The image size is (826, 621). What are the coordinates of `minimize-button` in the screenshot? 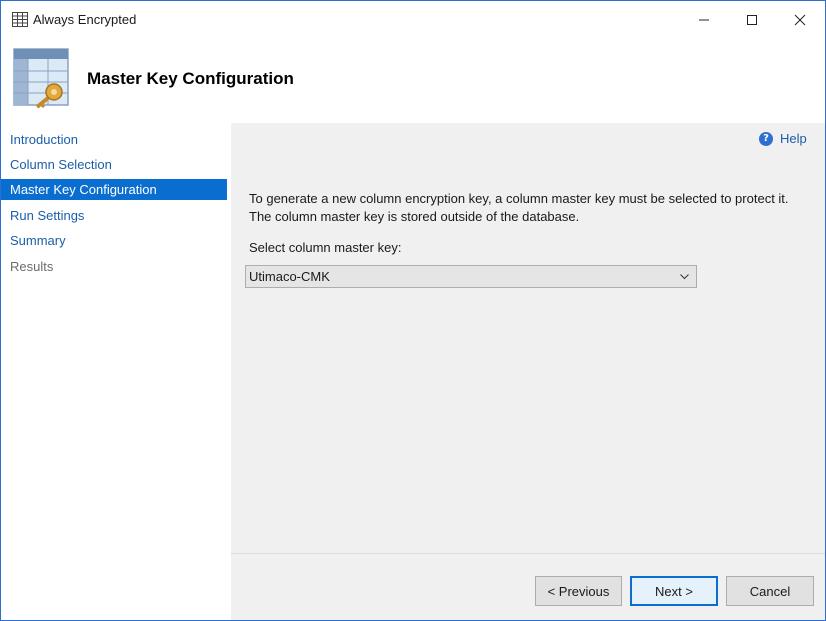 It's located at (704, 20).